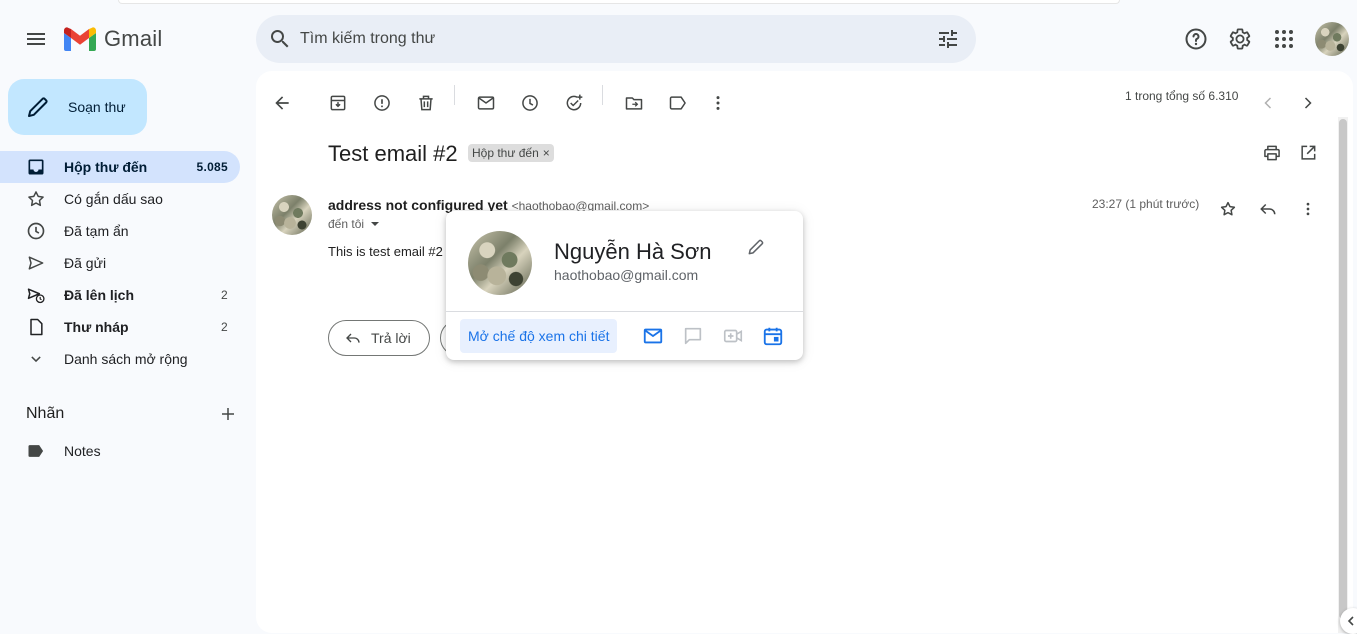 Image resolution: width=1357 pixels, height=634 pixels. What do you see at coordinates (1272, 153) in the screenshot?
I see `print-button` at bounding box center [1272, 153].